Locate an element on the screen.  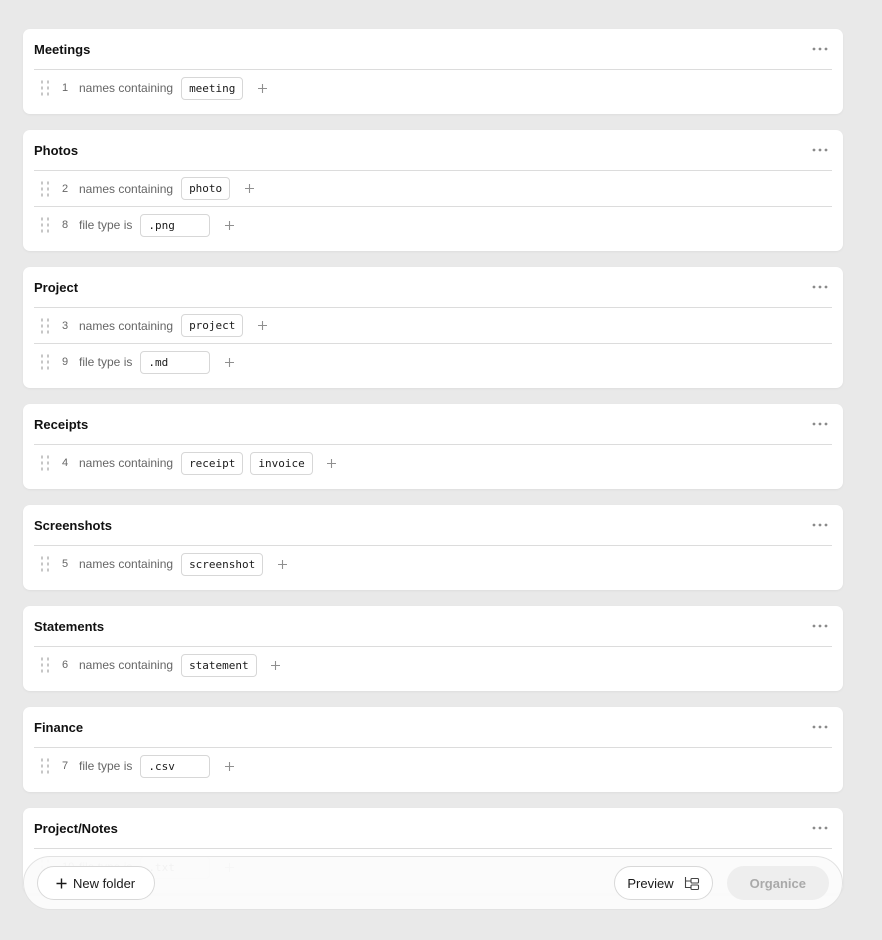
rule-list: 4 names containing receipt invoice is located at coordinates (433, 467).